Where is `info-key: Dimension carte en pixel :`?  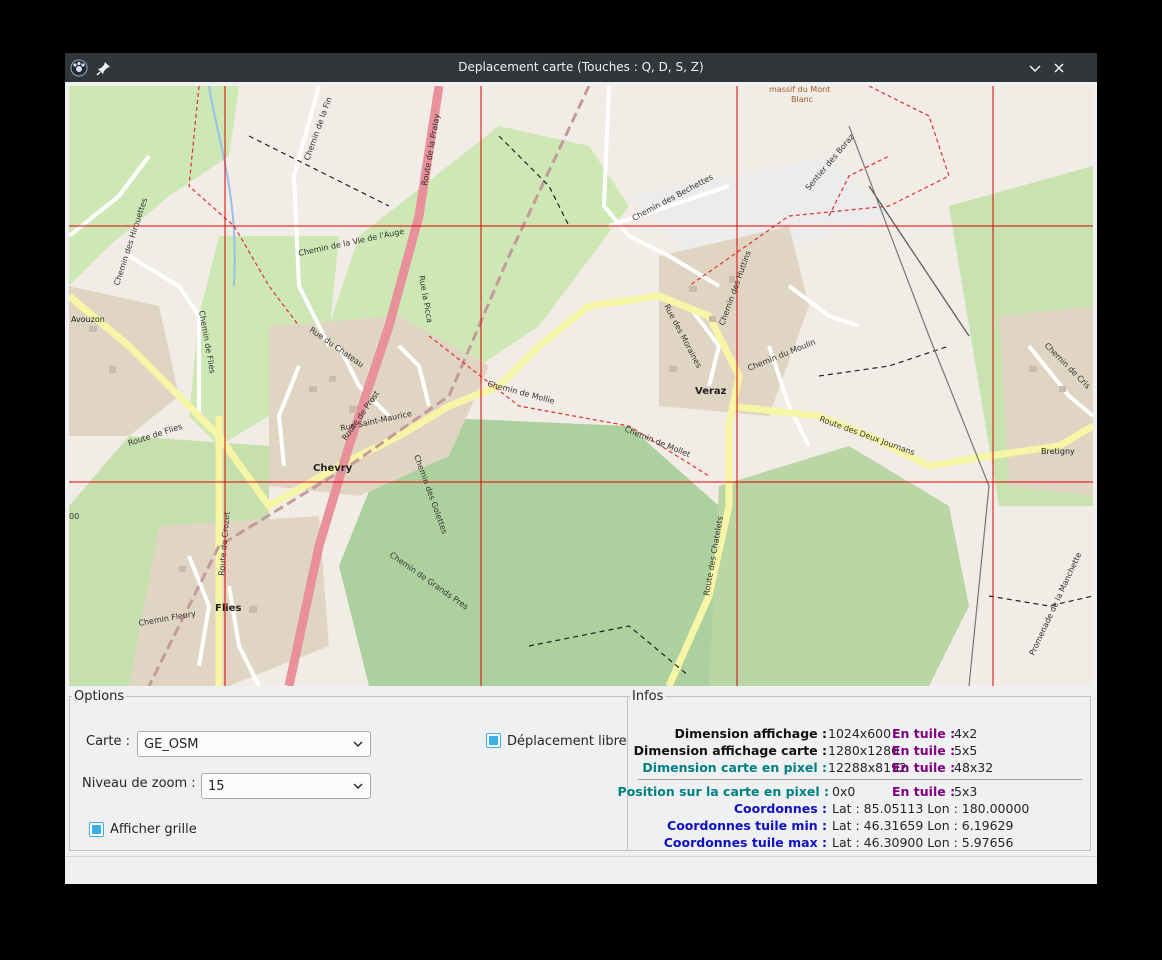
info-key: Dimension carte en pixel : is located at coordinates (734, 767).